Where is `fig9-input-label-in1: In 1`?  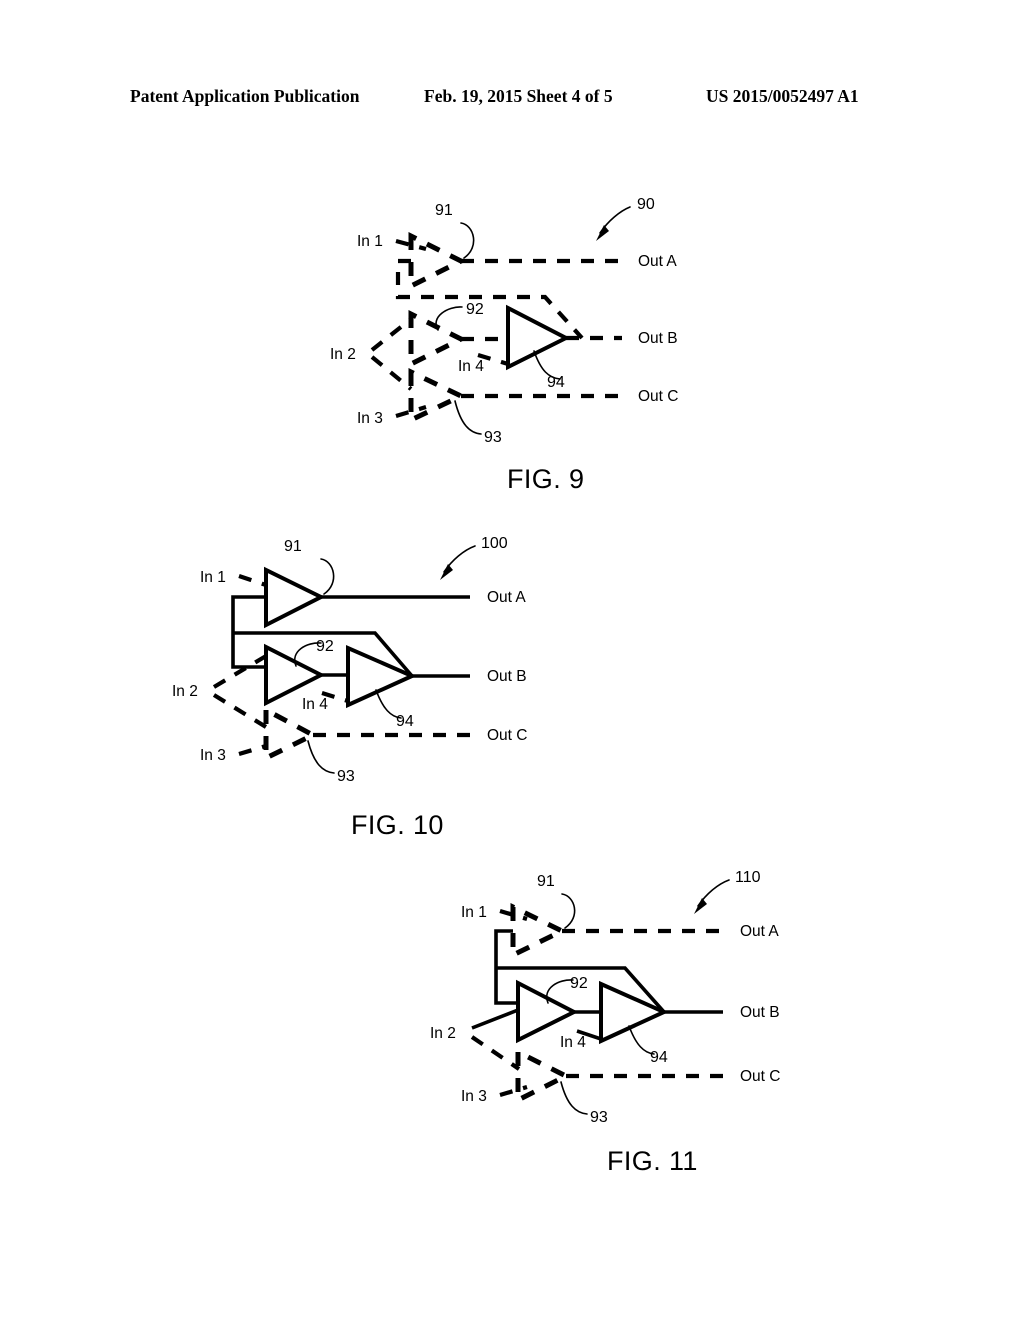 fig9-input-label-in1: In 1 is located at coordinates (370, 241).